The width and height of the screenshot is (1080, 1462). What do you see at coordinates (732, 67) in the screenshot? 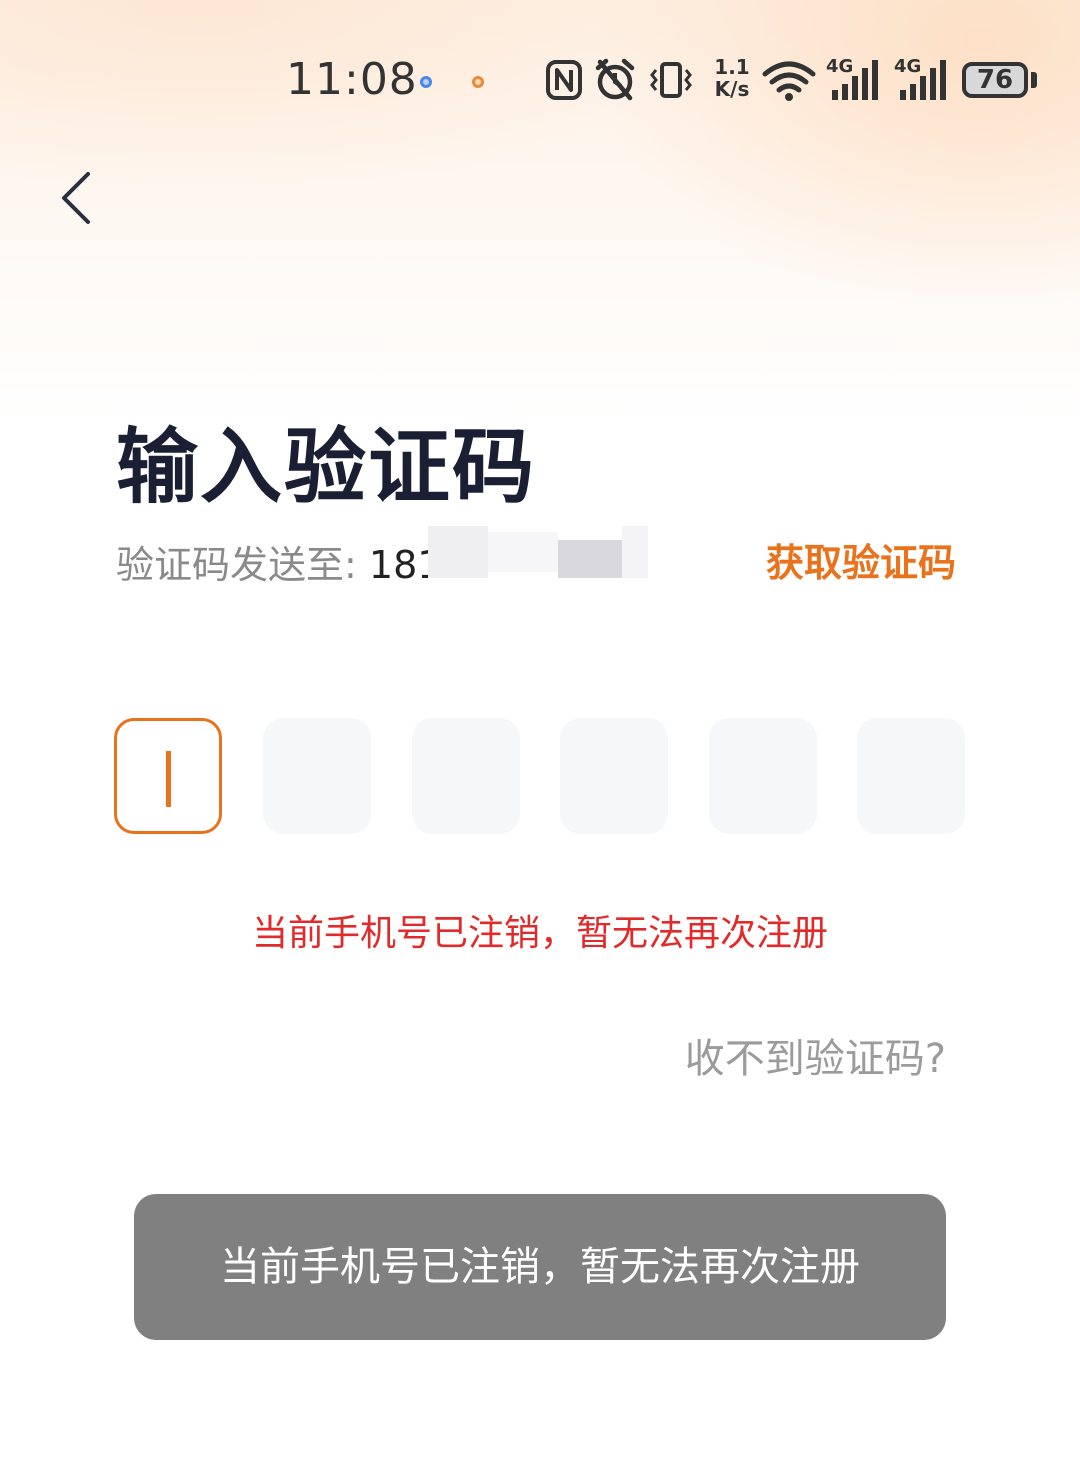
I see `network-speed-value: 1.1` at bounding box center [732, 67].